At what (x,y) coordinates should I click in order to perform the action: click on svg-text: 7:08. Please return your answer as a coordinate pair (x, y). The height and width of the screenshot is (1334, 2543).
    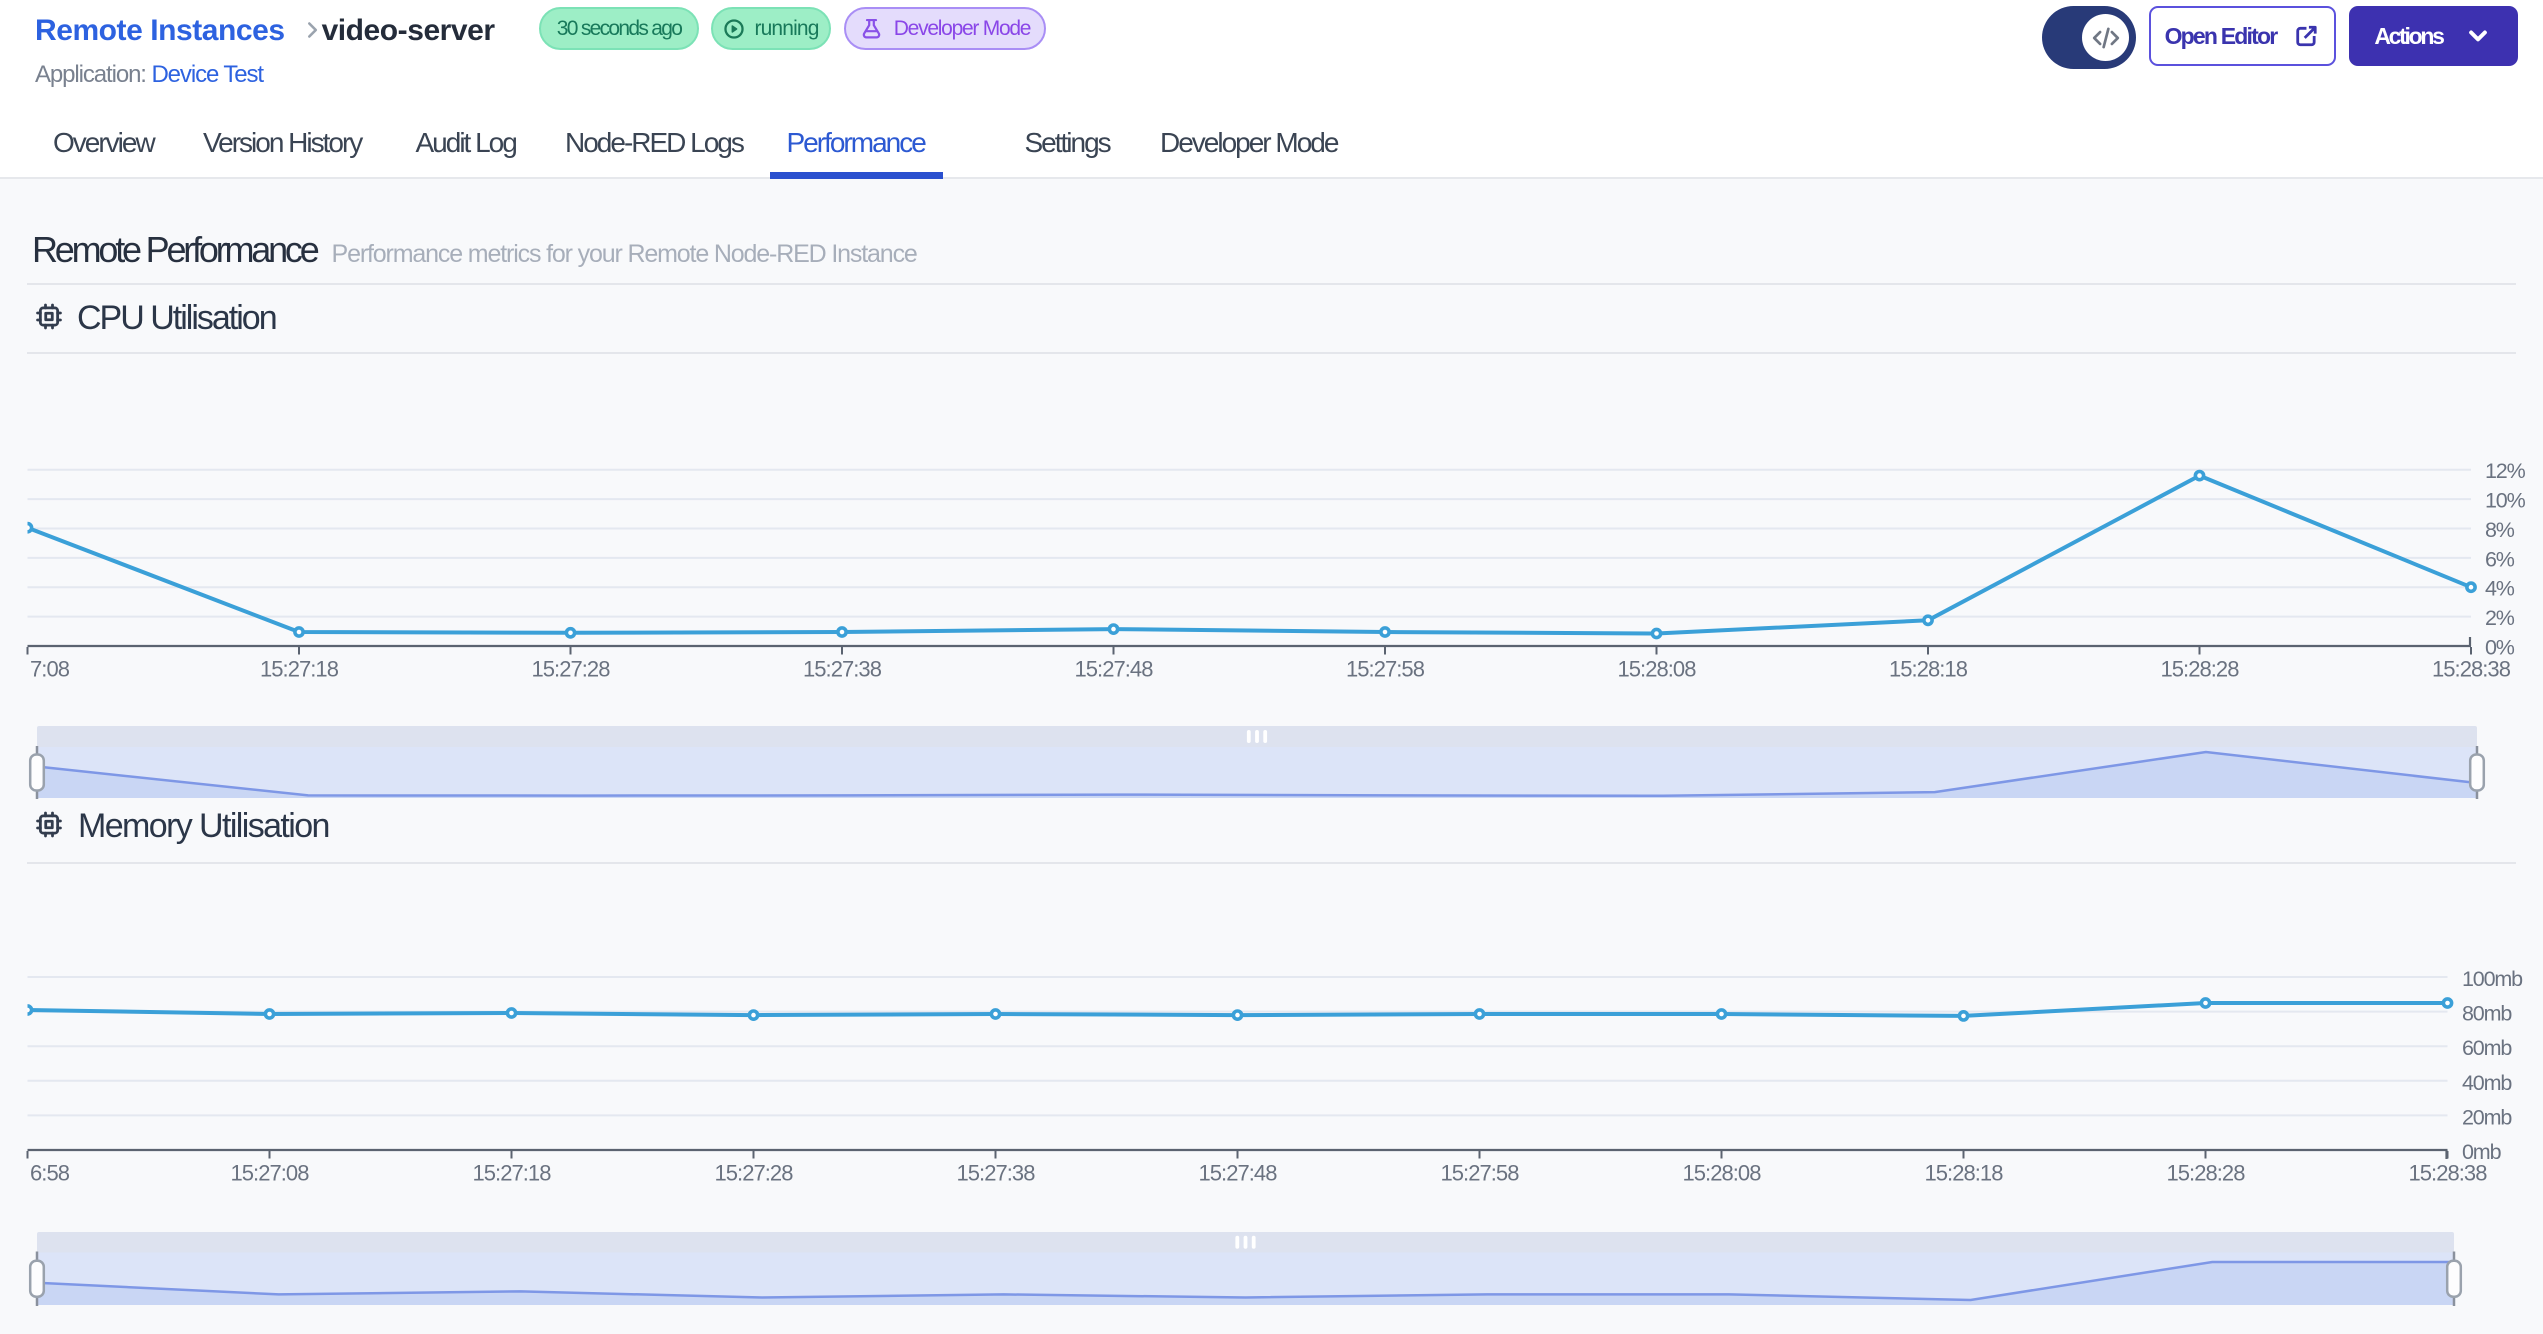
    Looking at the image, I should click on (50, 669).